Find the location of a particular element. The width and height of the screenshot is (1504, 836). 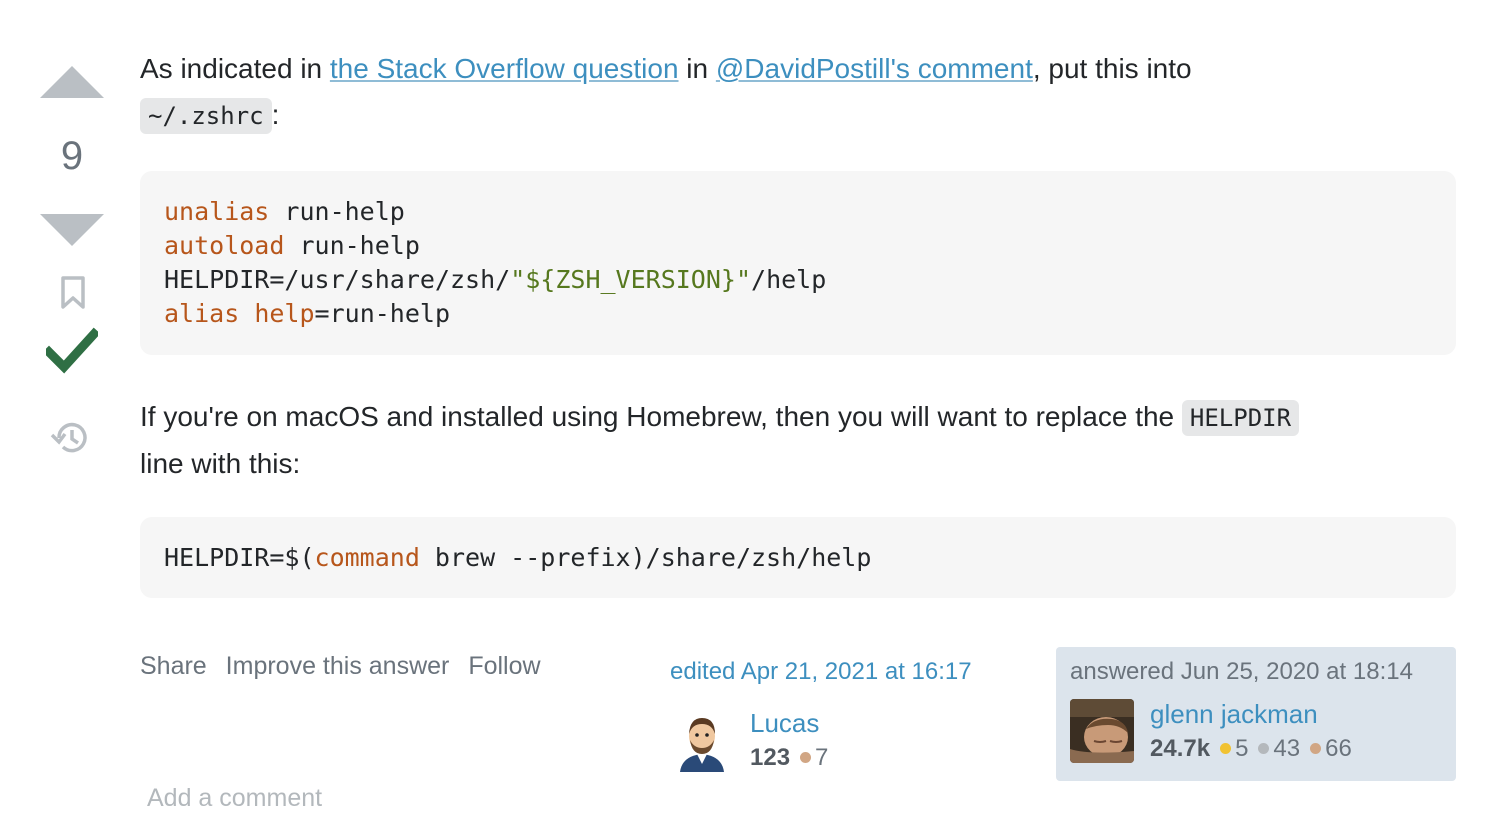

bookmark-icon is located at coordinates (73, 293).